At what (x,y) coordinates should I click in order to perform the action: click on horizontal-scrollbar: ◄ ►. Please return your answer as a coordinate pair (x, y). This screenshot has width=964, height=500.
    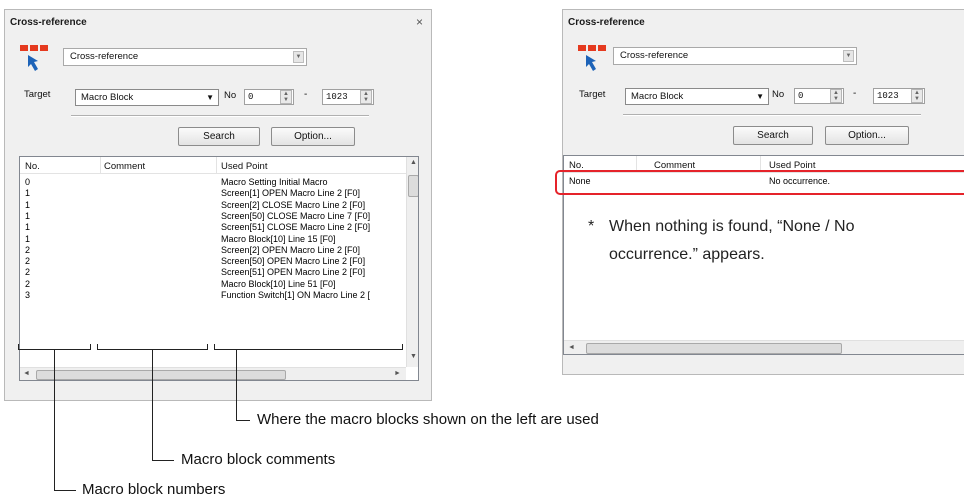
    Looking at the image, I should click on (213, 373).